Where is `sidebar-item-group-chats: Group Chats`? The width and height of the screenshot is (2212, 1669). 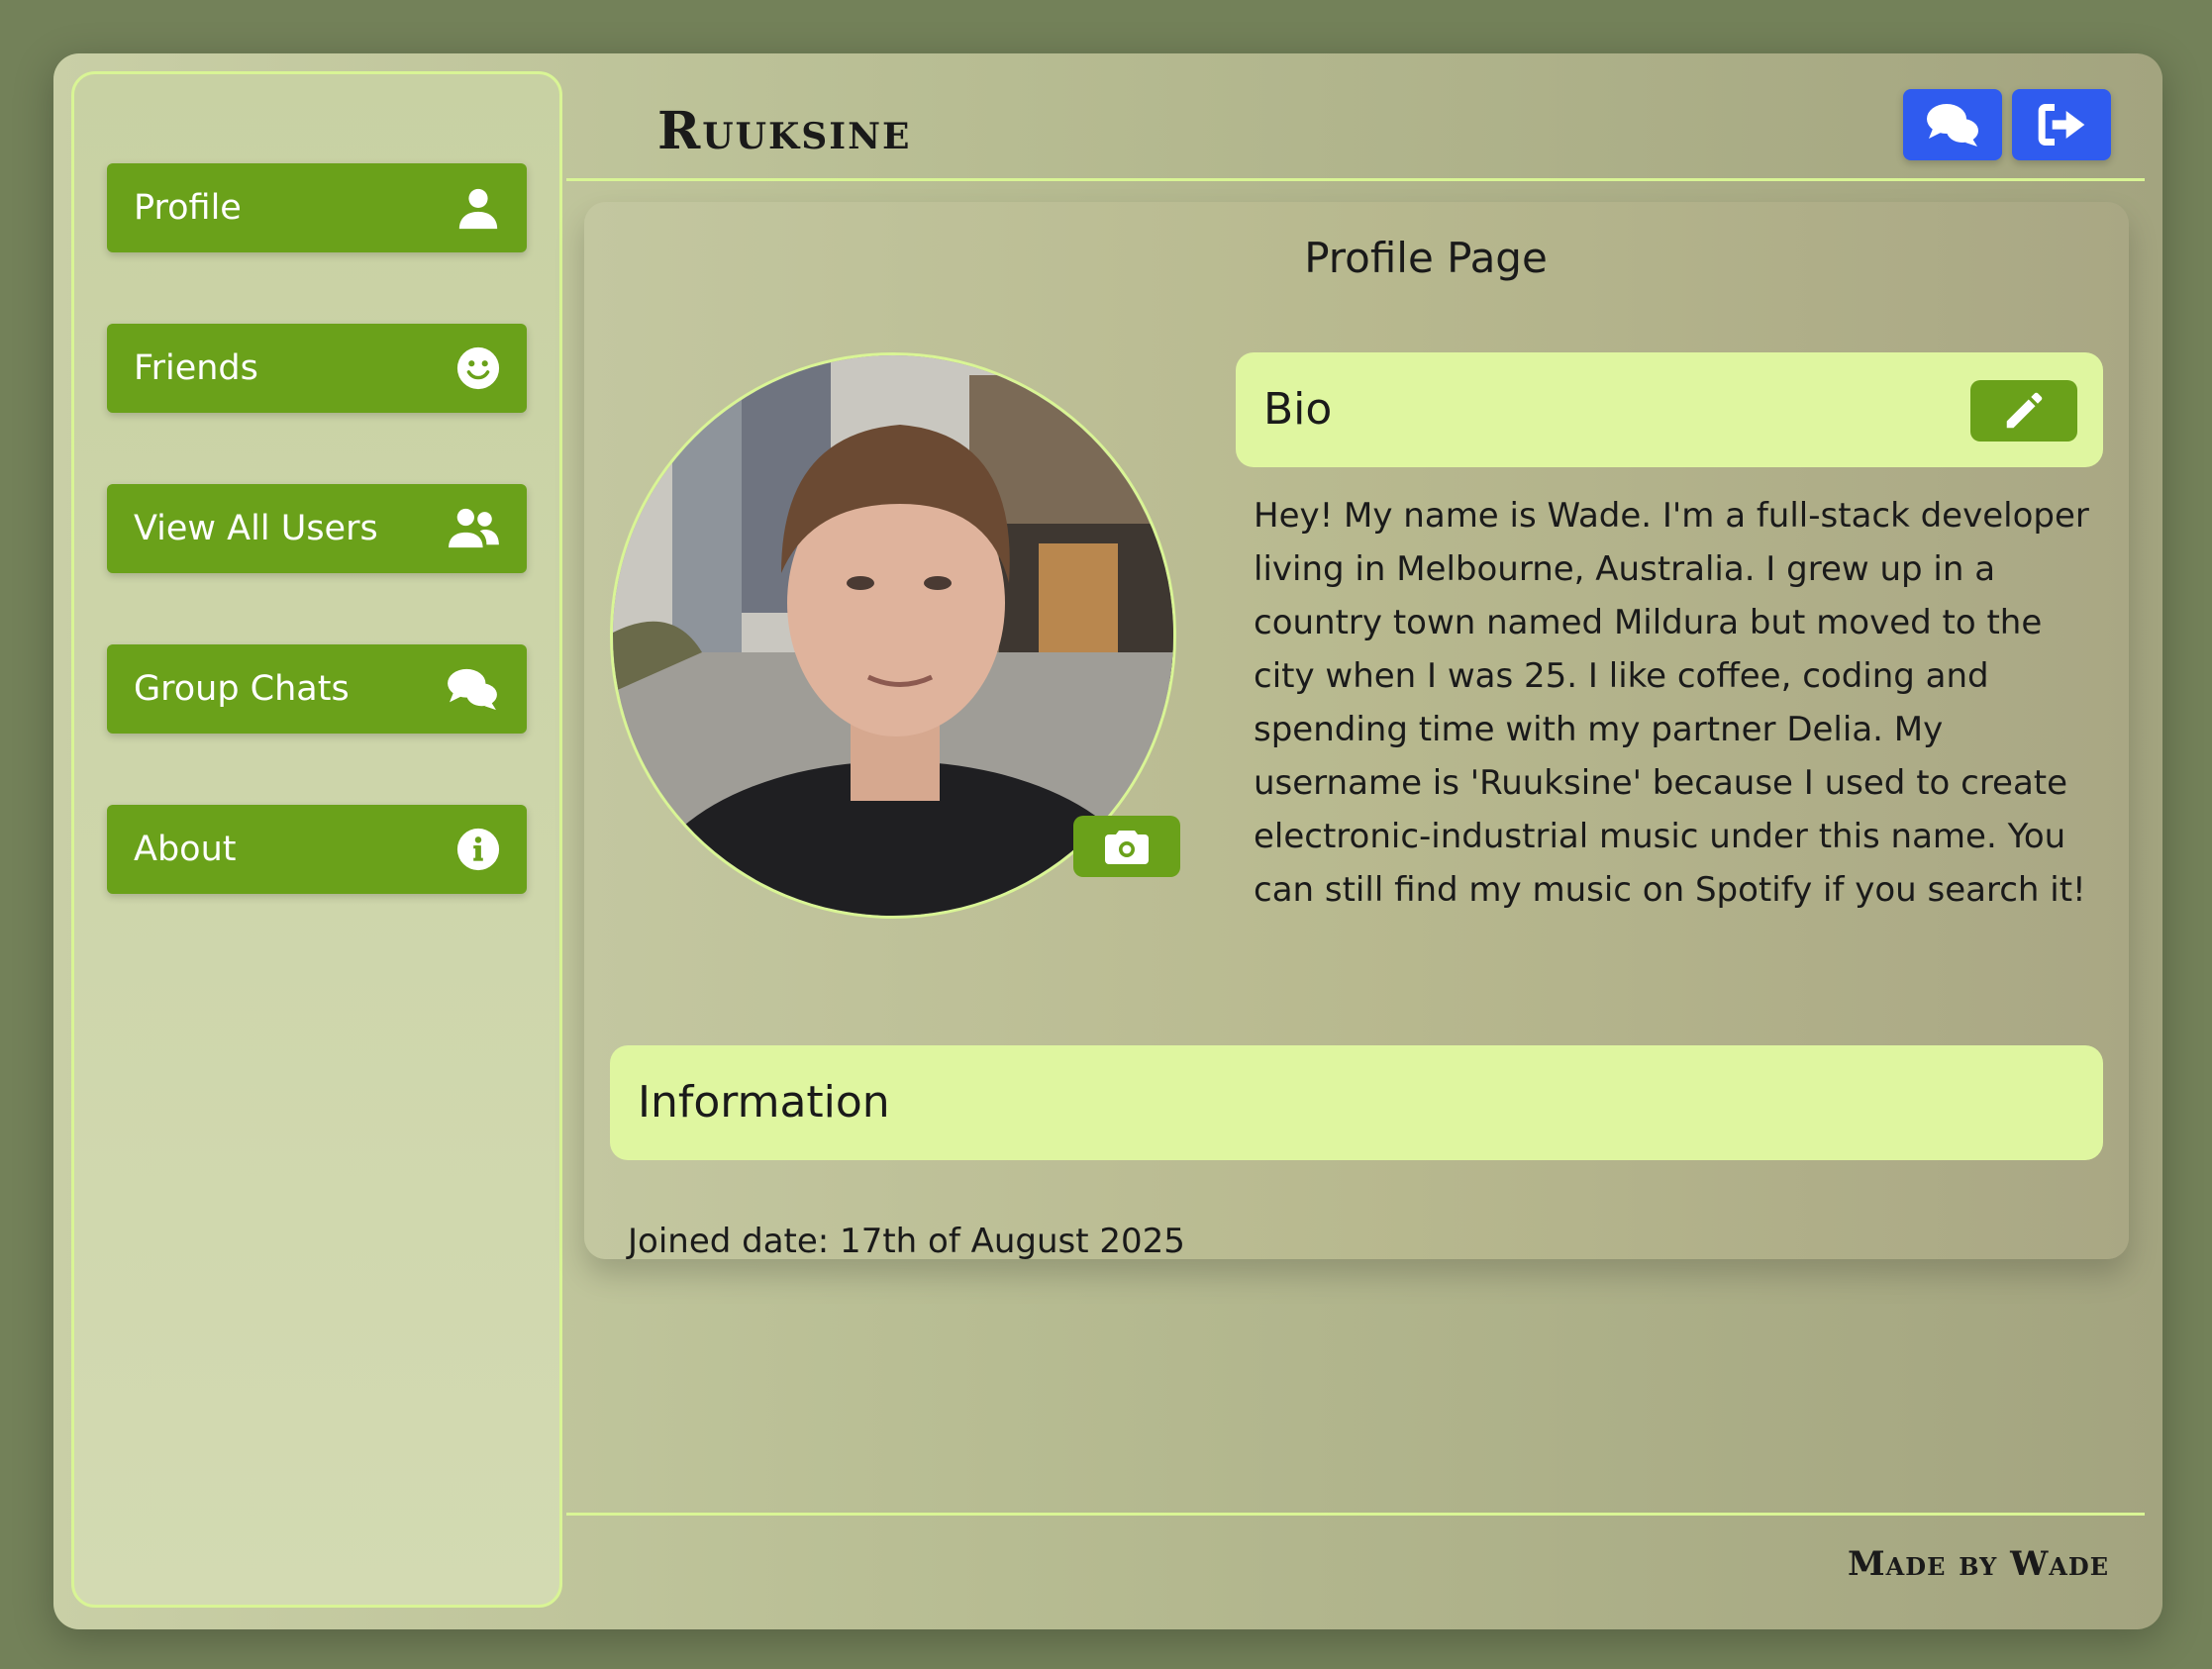 sidebar-item-group-chats: Group Chats is located at coordinates (317, 689).